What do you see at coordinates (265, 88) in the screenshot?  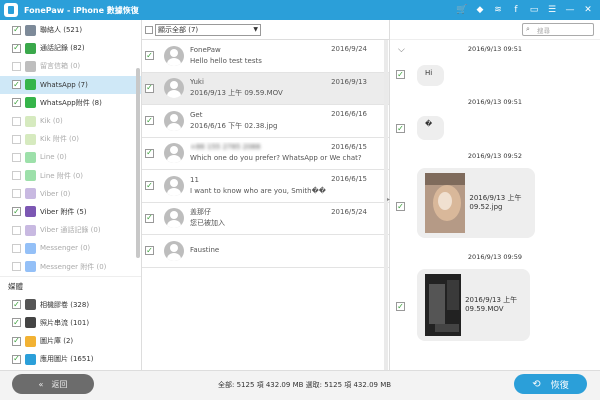 I see `conversation-row: Yuki2016/9/13 上午 09.59.MOV2016/9/13` at bounding box center [265, 88].